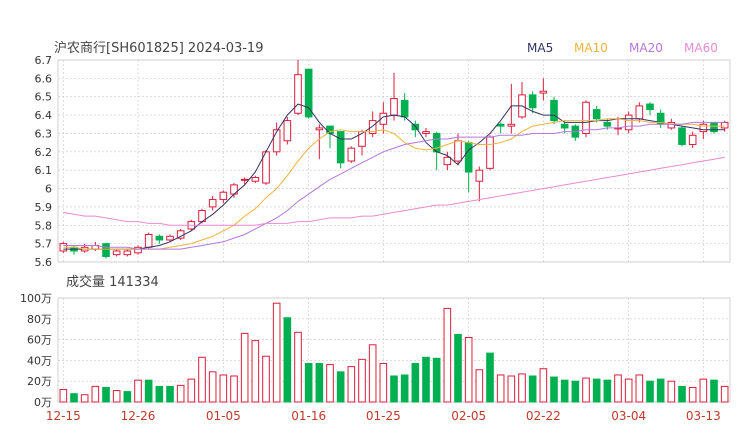  Describe the element at coordinates (628, 416) in the screenshot. I see `date-tick-label: 03-04` at that location.